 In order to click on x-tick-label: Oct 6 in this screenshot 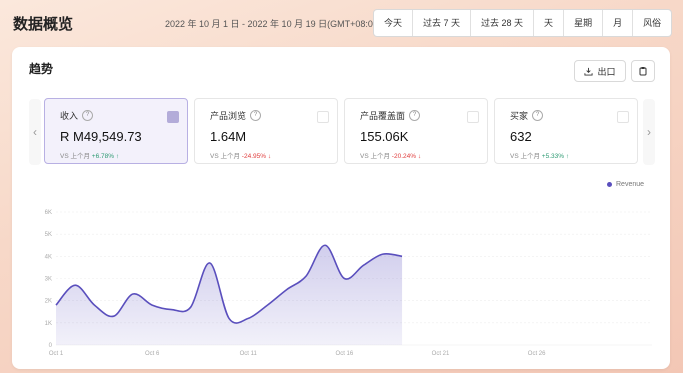, I will do `click(152, 354)`.